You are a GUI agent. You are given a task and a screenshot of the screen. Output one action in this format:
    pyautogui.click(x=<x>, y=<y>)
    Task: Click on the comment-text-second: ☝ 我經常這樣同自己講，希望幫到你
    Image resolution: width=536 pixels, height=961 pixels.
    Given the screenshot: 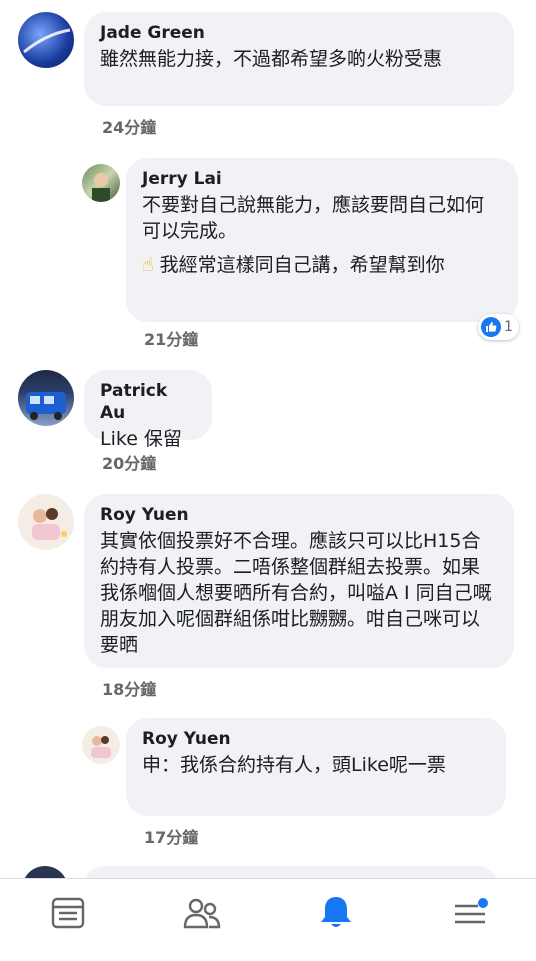 What is the action you would take?
    pyautogui.click(x=322, y=265)
    